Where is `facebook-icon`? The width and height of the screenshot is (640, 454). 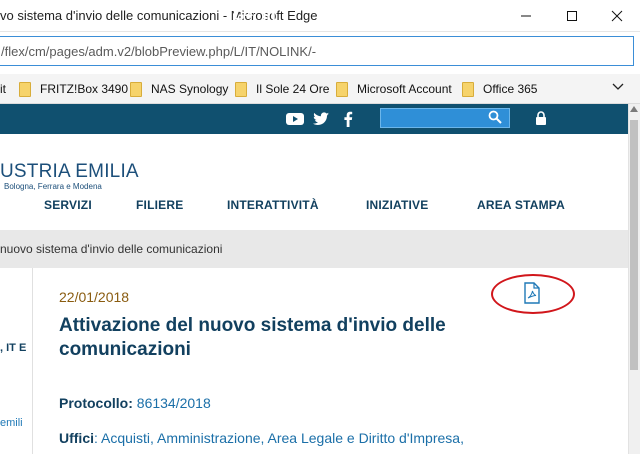 facebook-icon is located at coordinates (348, 119).